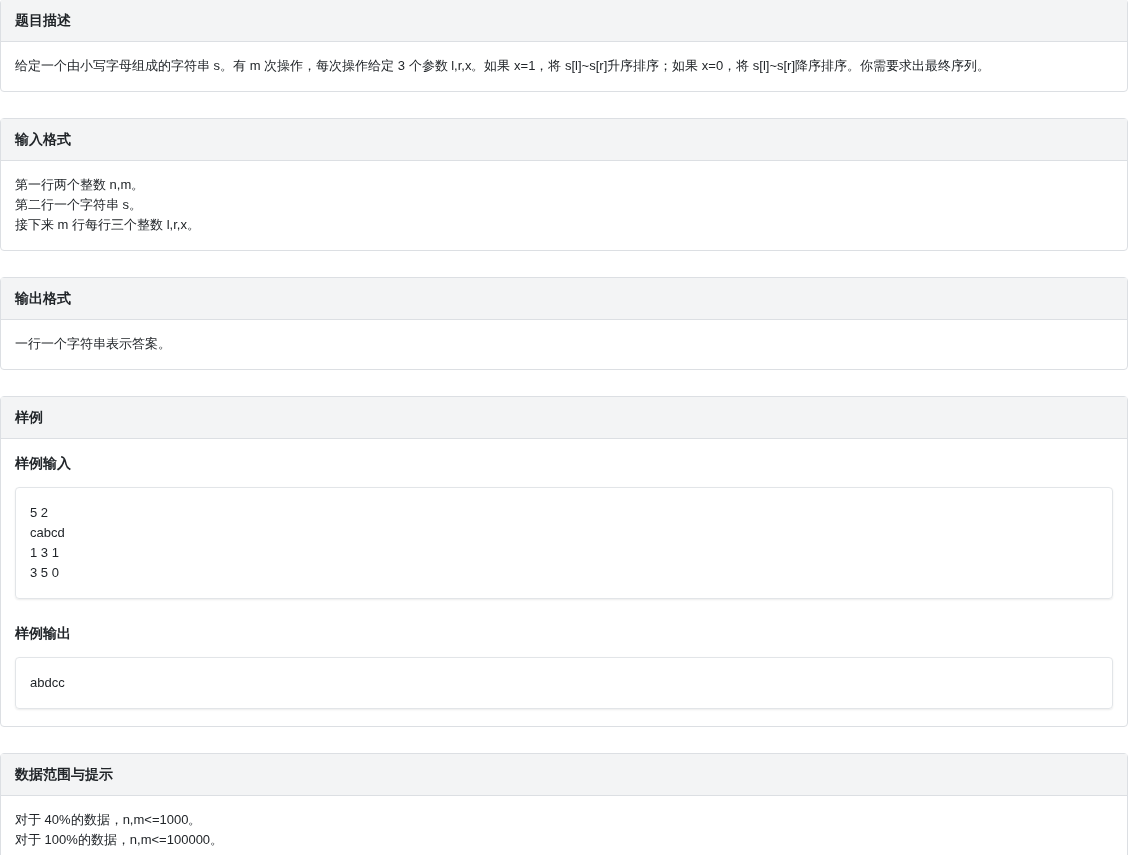 Image resolution: width=1129 pixels, height=855 pixels. I want to click on description-text: 对于 100%的数据，n,m<=100000。, so click(120, 840).